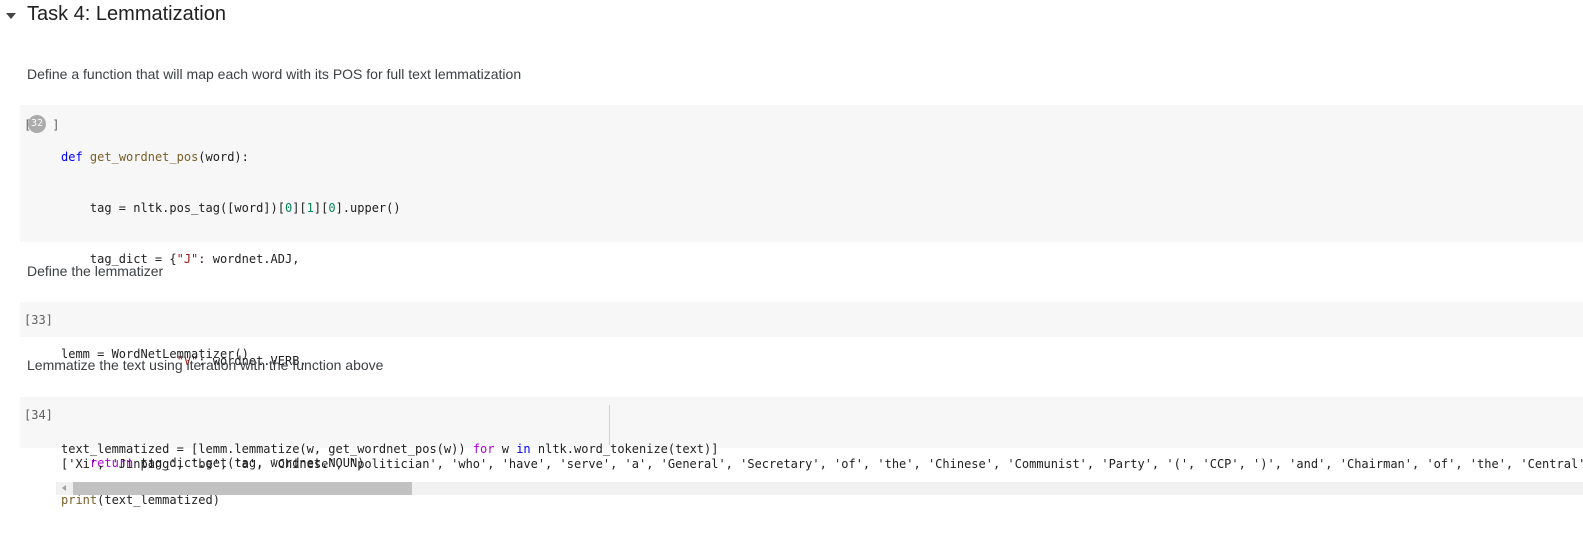  I want to click on text-cursor, so click(609, 425).